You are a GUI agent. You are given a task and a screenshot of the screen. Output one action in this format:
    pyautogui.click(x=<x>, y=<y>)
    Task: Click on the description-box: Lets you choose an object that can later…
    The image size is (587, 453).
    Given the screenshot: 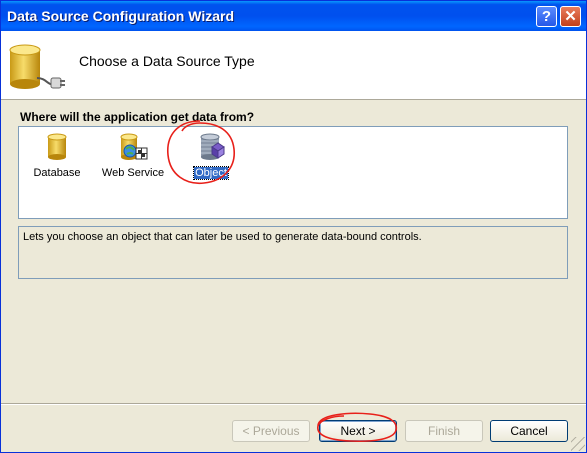 What is the action you would take?
    pyautogui.click(x=293, y=252)
    